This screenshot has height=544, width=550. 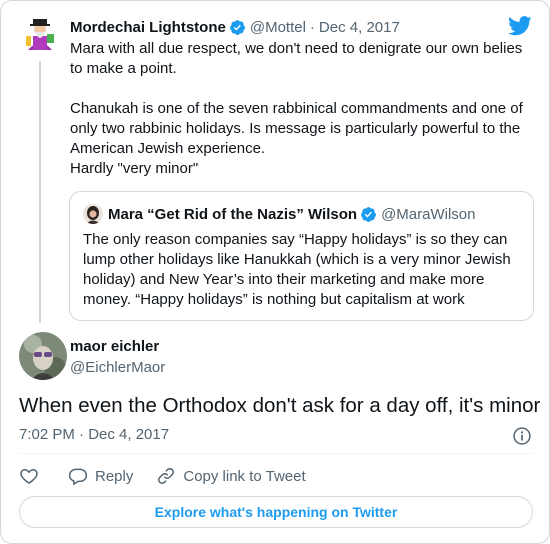 I want to click on explore-twitter-button: Explore what's happening on Twitter, so click(x=276, y=512).